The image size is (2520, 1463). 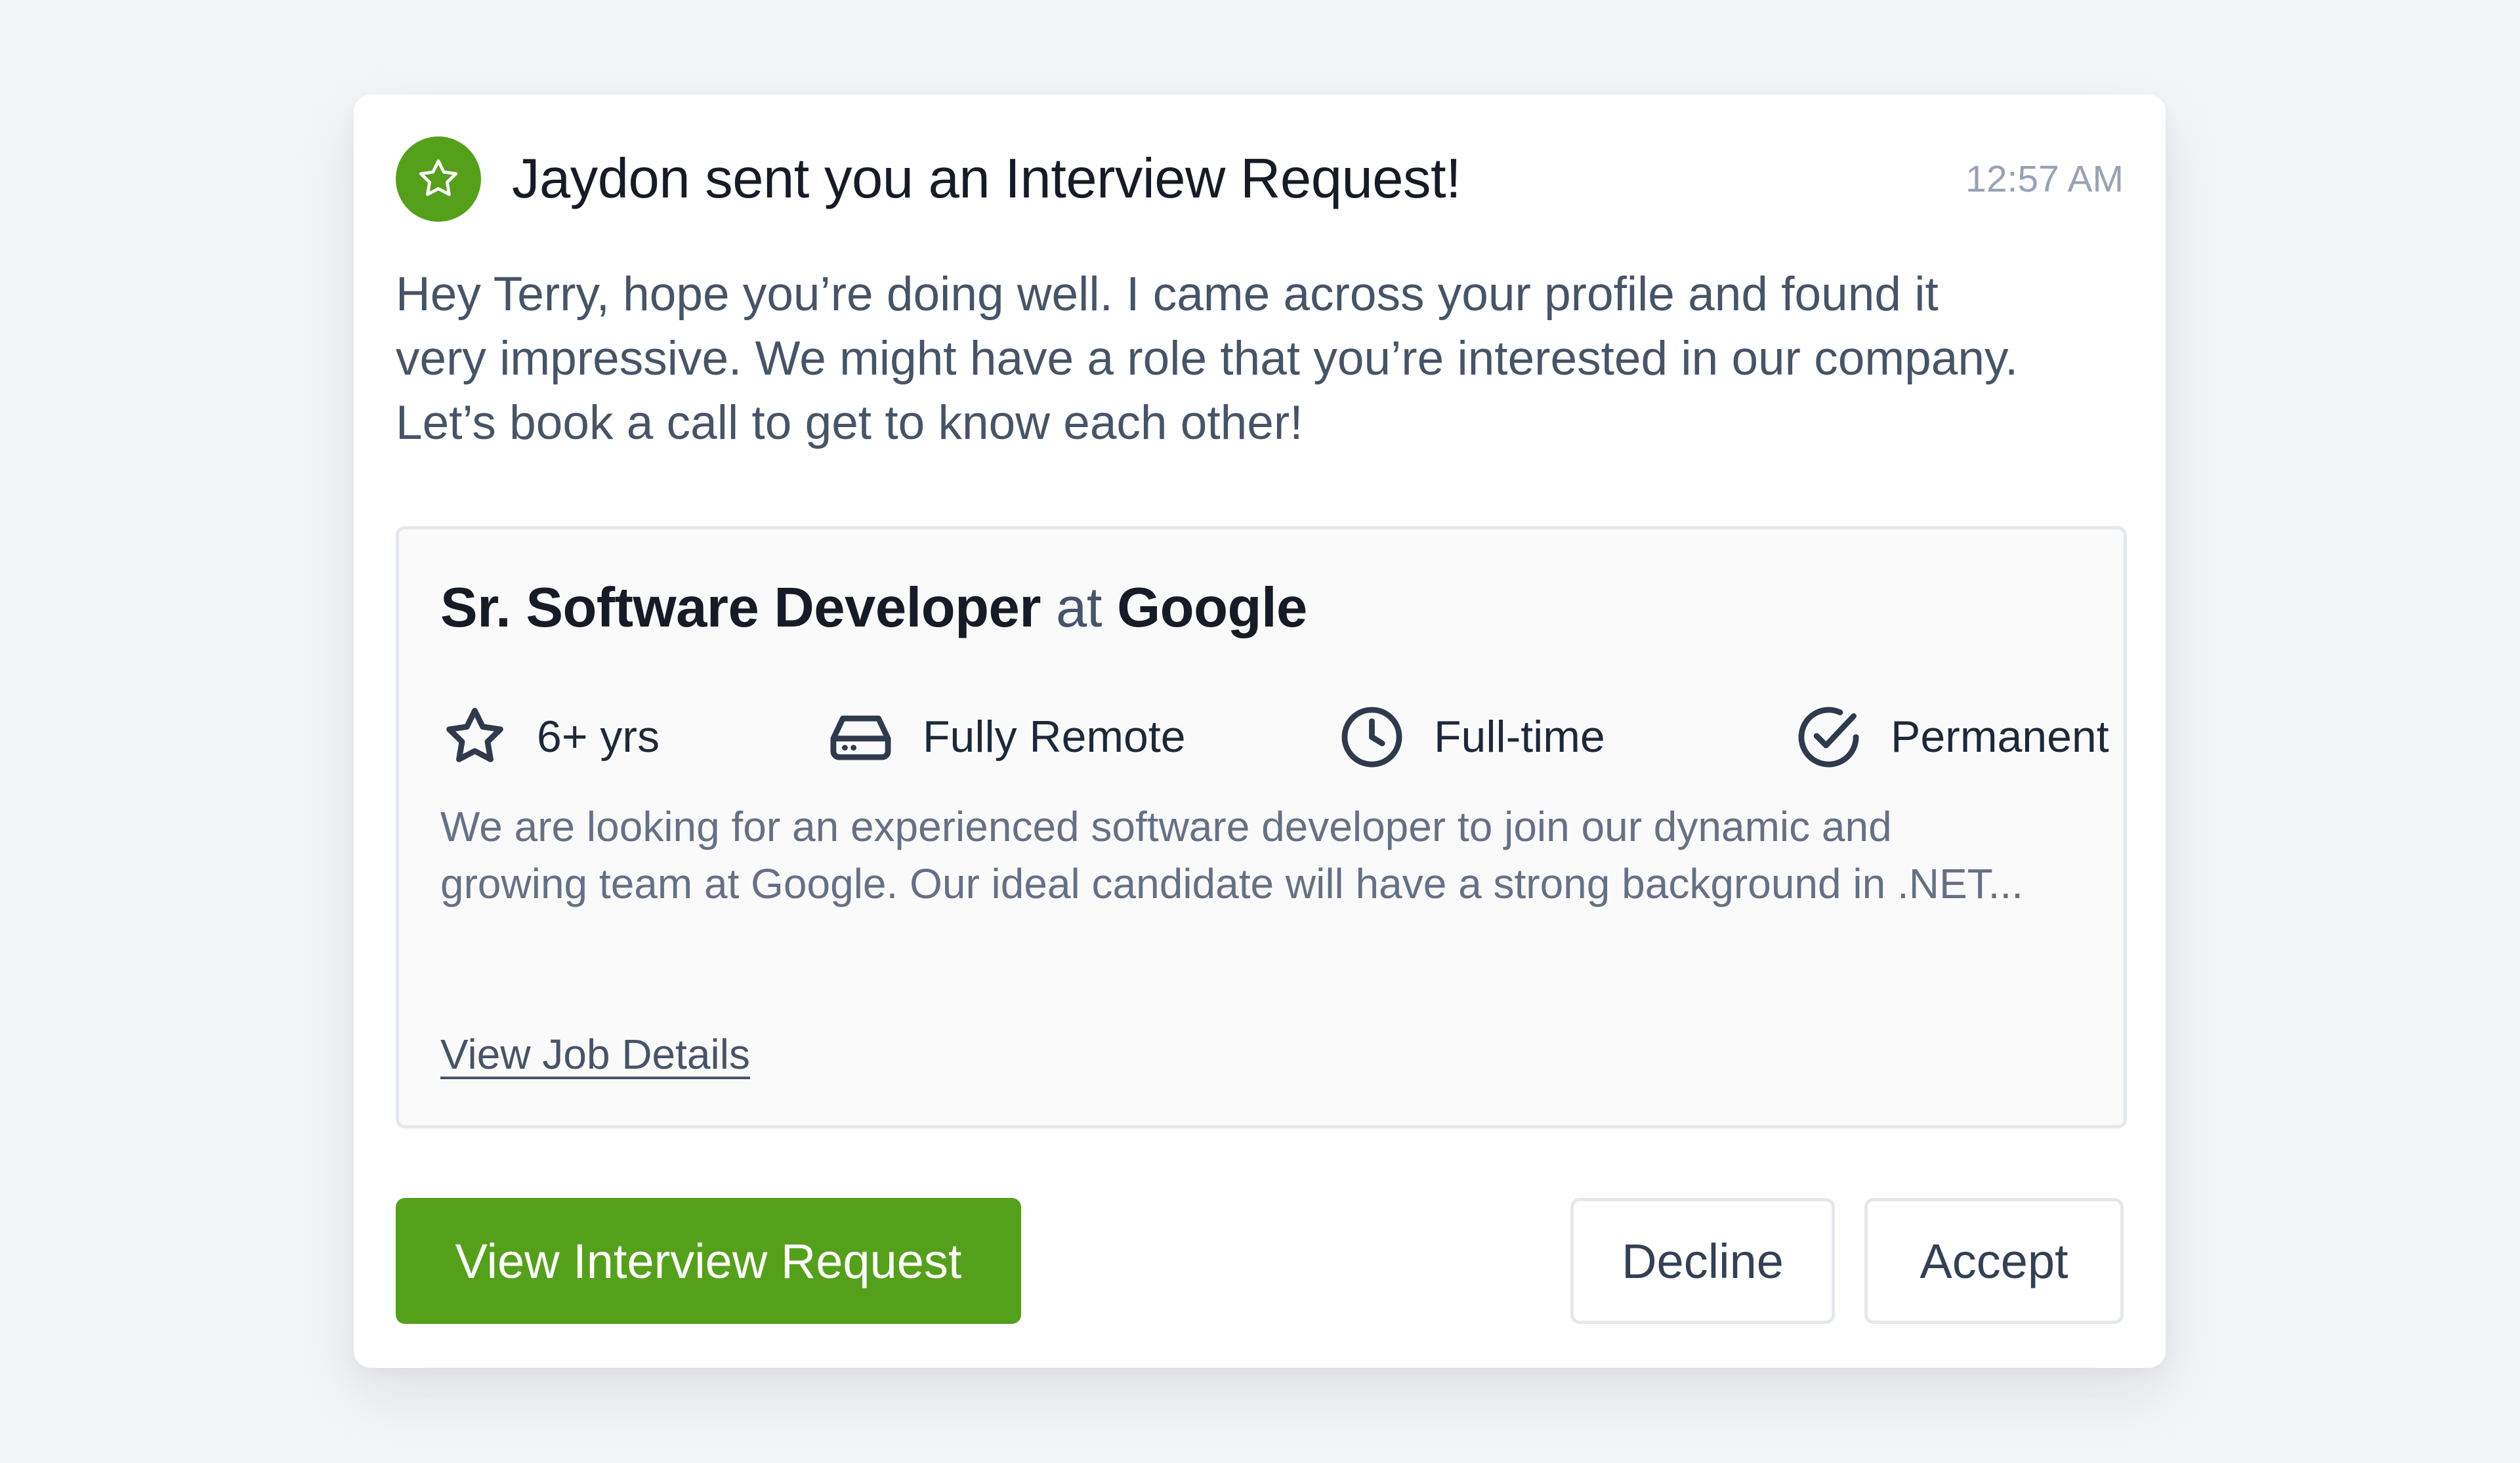 What do you see at coordinates (740, 608) in the screenshot?
I see `job-role: Sr. Software Developer` at bounding box center [740, 608].